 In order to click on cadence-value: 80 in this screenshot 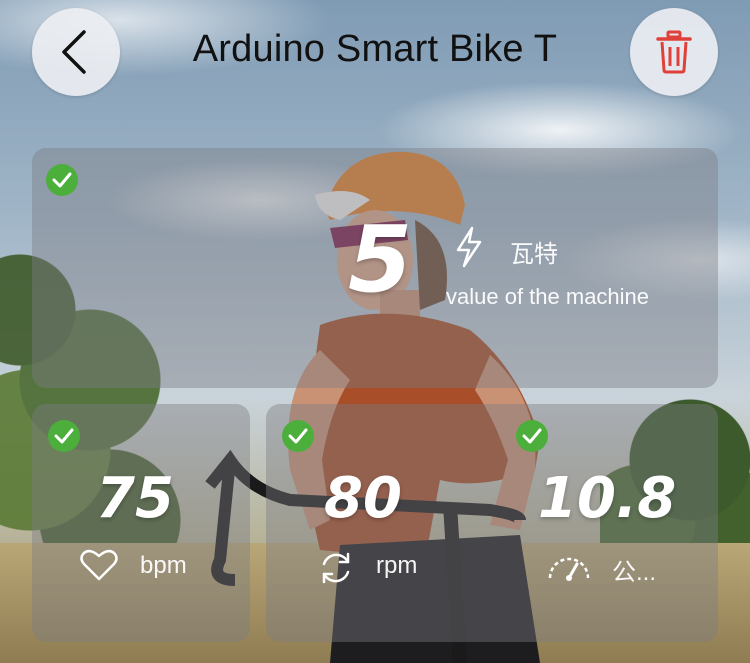, I will do `click(363, 498)`.